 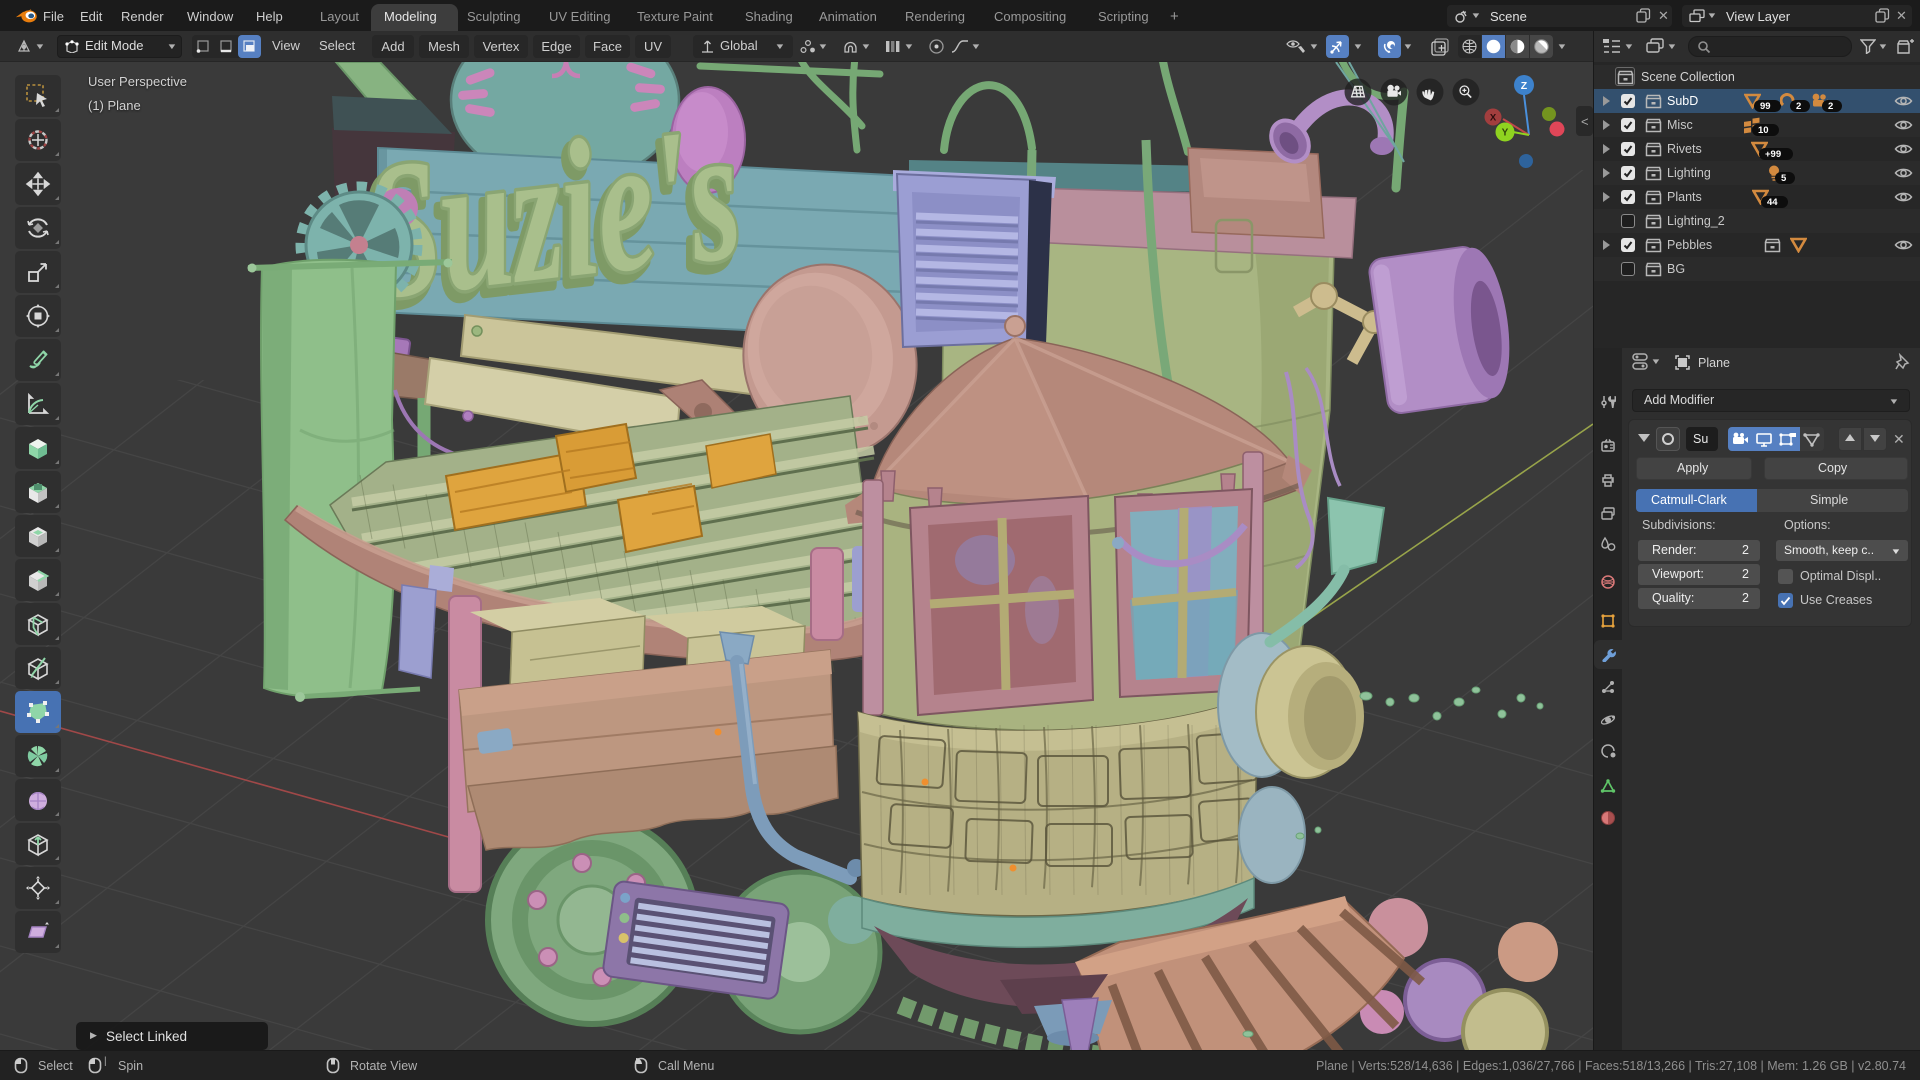 What do you see at coordinates (1493, 118) in the screenshot?
I see `svg-text: X` at bounding box center [1493, 118].